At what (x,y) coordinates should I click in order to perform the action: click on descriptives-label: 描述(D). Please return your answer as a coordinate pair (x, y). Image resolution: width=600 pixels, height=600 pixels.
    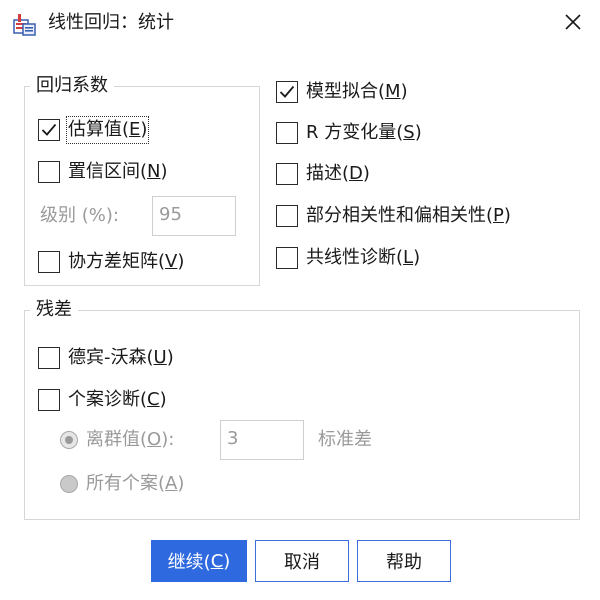
    Looking at the image, I should click on (338, 173).